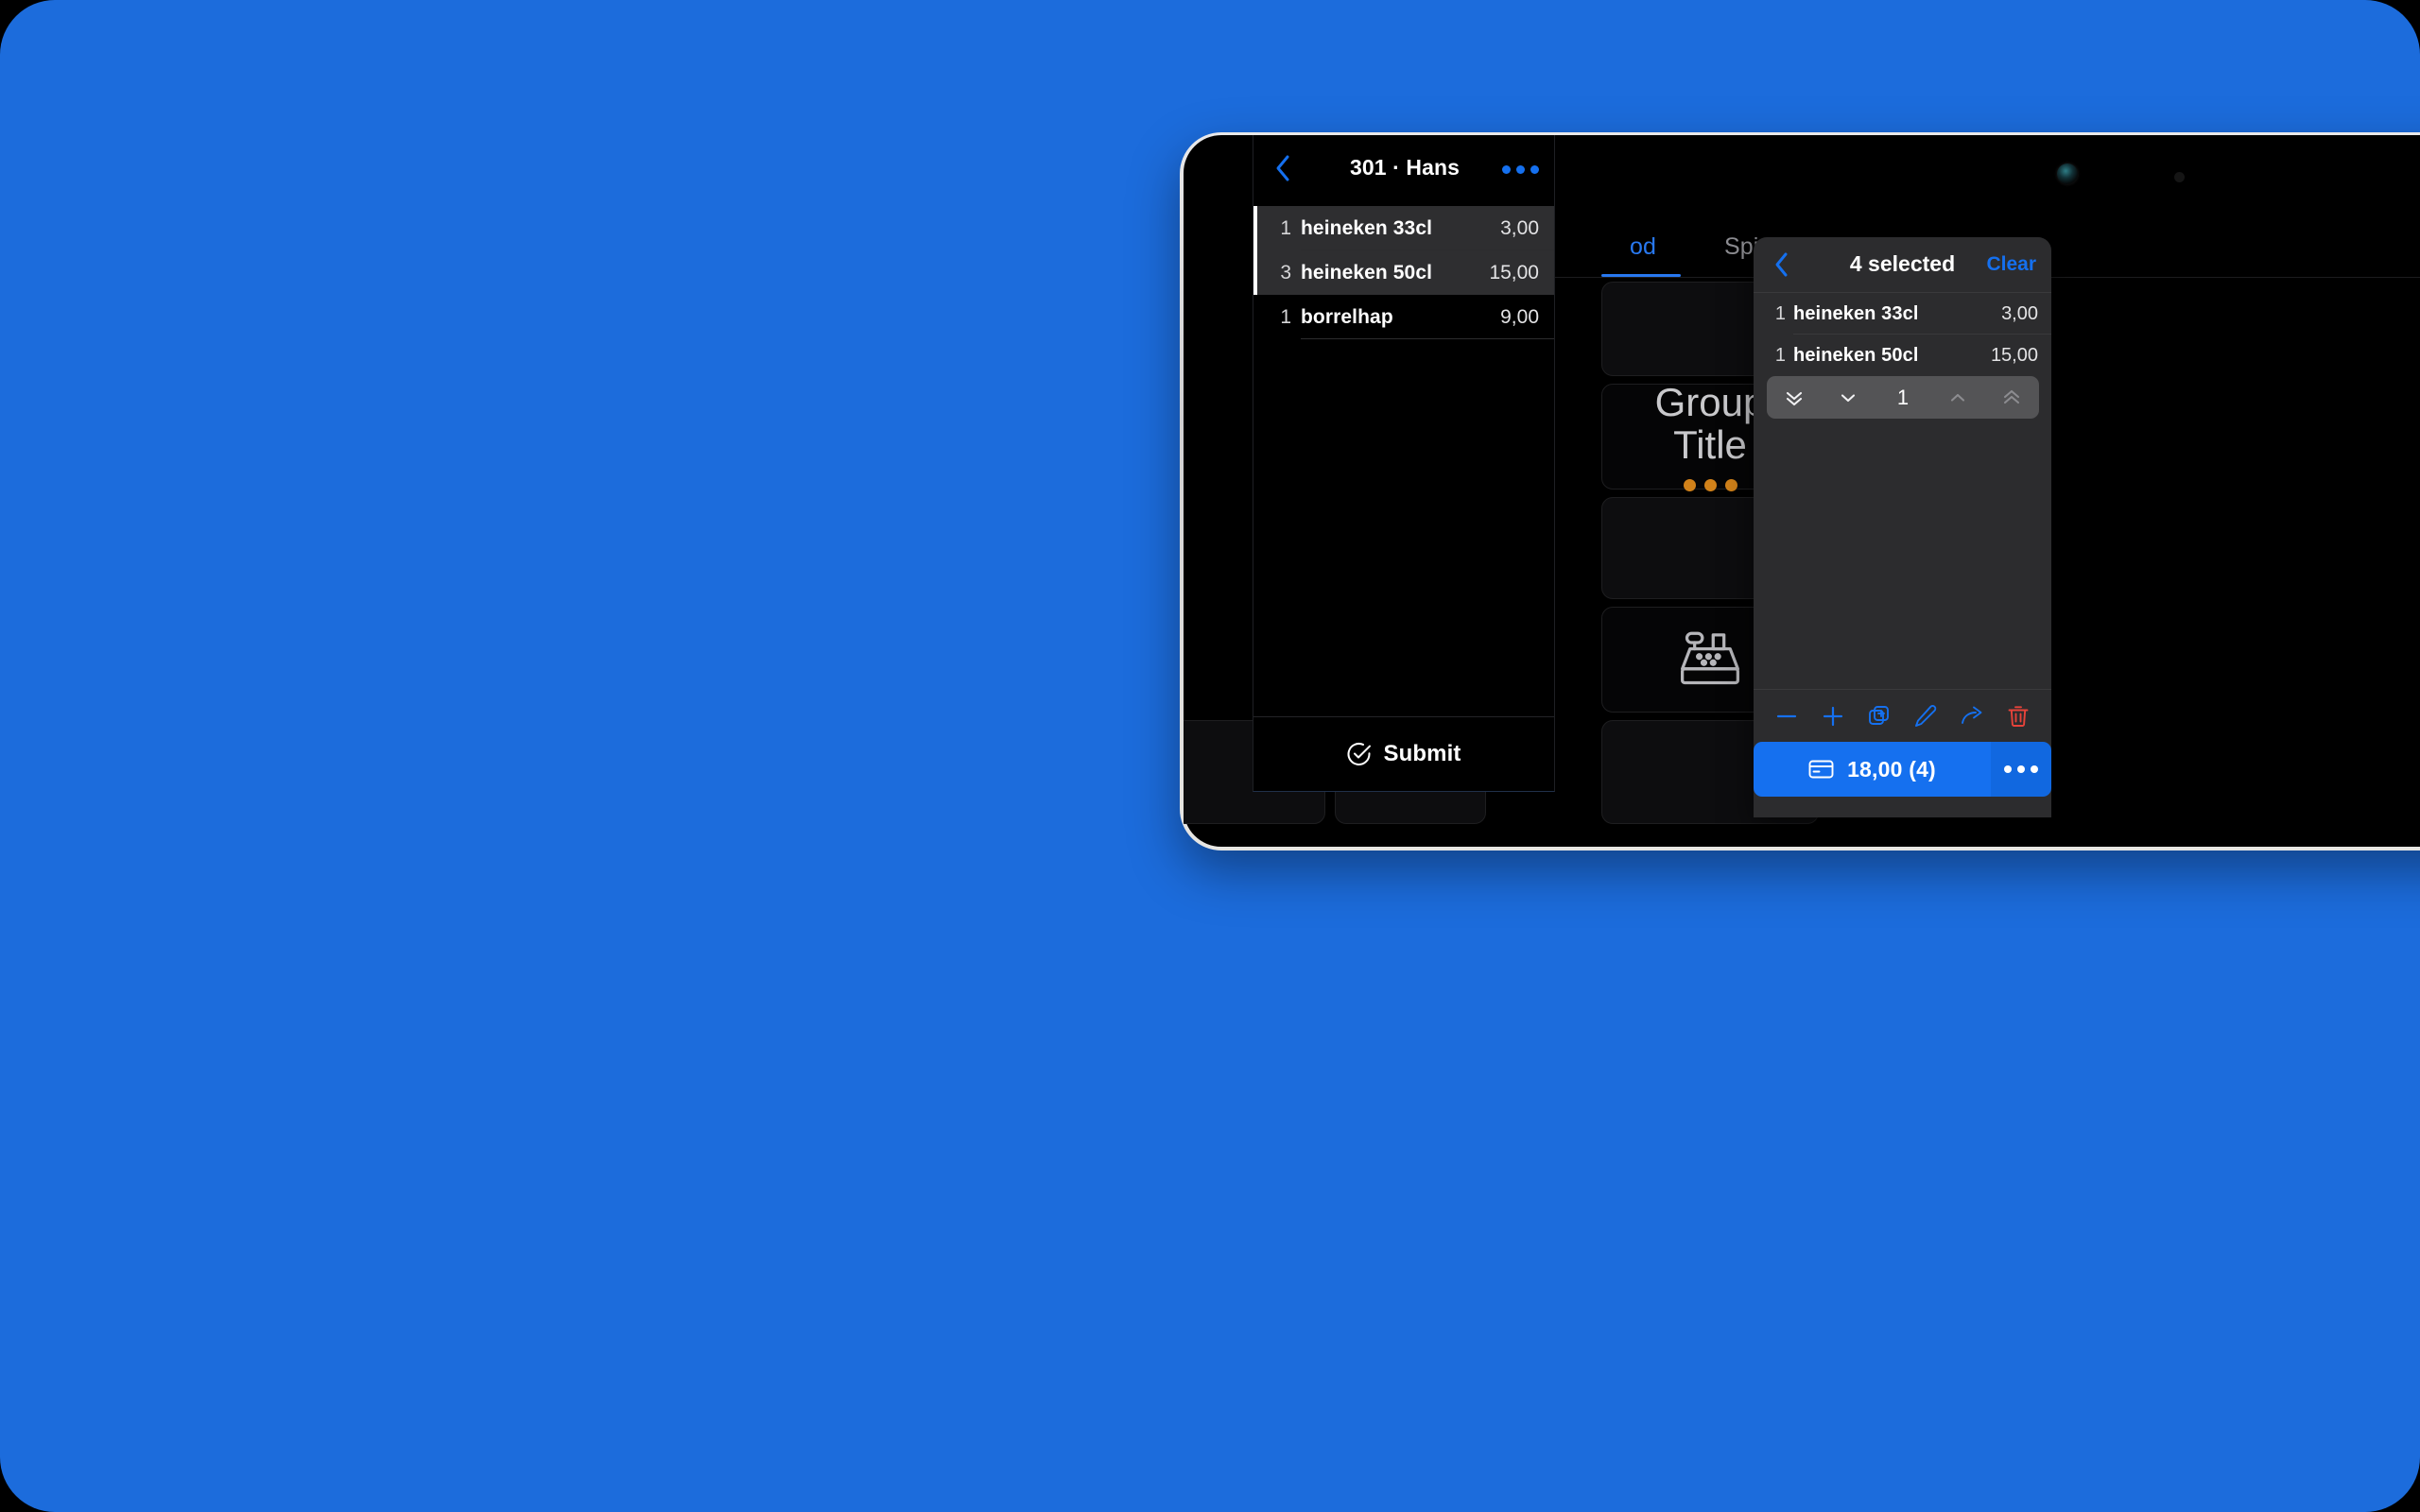 This screenshot has height=1512, width=2420. What do you see at coordinates (1902, 265) in the screenshot?
I see `popover-header: 4 selected Clear` at bounding box center [1902, 265].